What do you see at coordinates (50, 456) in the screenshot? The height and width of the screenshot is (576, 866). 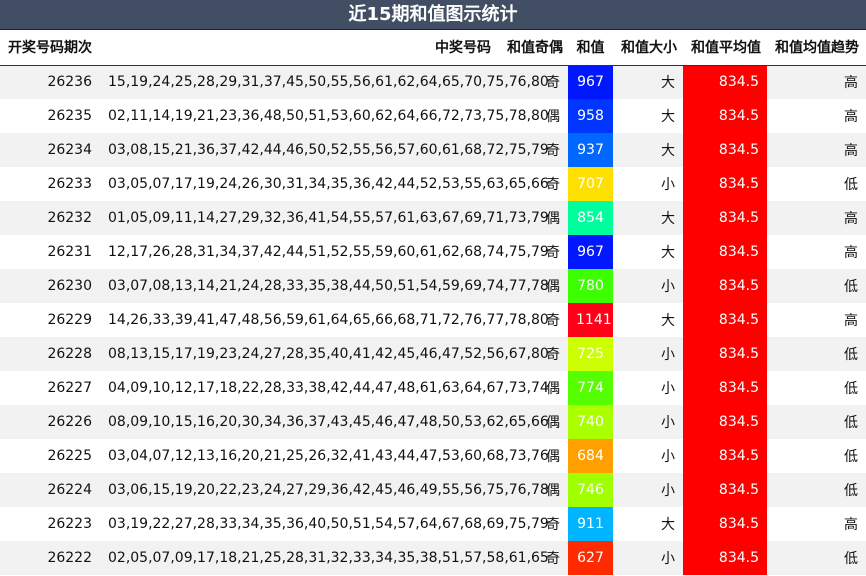 I see `cell-issue: 26225` at bounding box center [50, 456].